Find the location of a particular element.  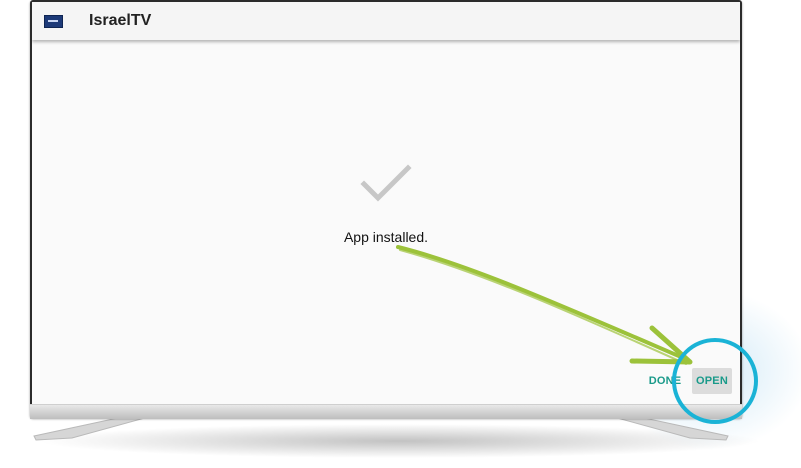

highlight-circle is located at coordinates (715, 381).